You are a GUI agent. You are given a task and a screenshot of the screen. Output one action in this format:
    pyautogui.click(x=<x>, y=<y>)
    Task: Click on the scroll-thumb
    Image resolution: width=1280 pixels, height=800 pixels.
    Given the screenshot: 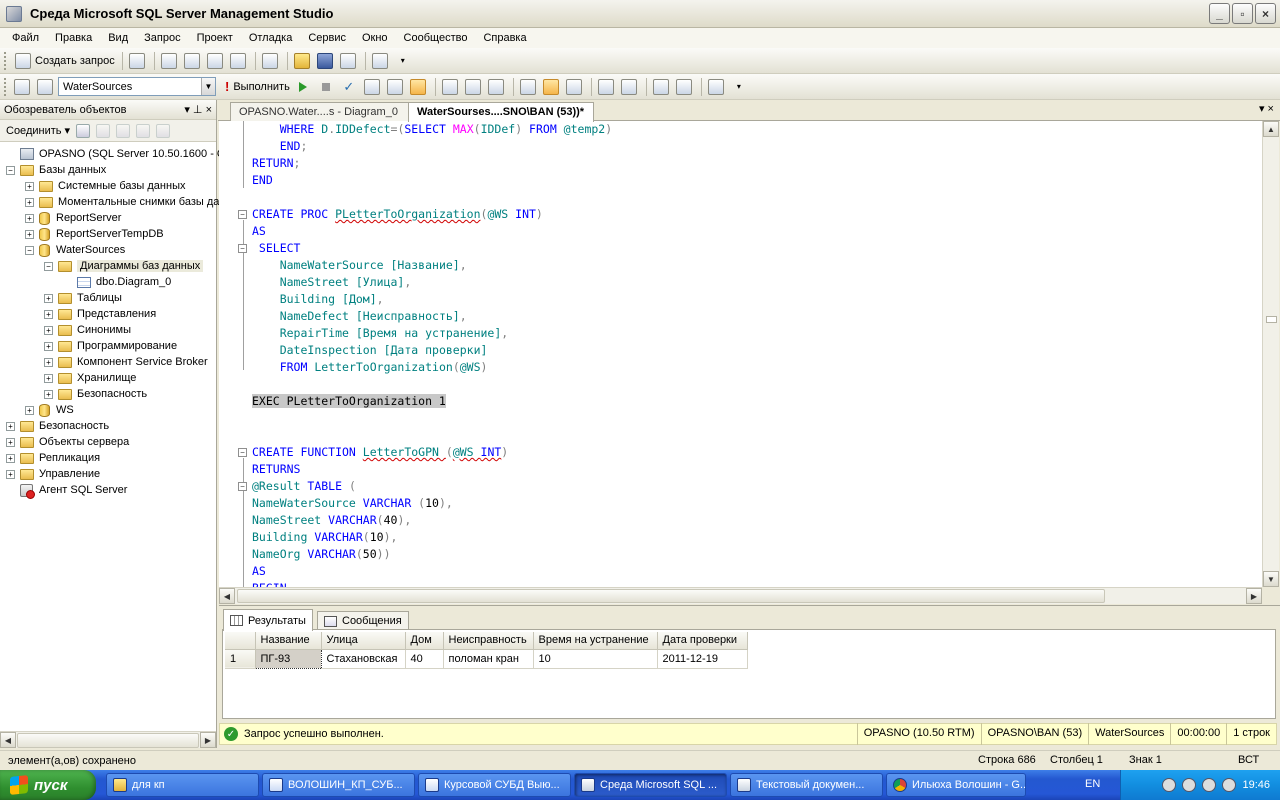 What is the action you would take?
    pyautogui.click(x=671, y=596)
    